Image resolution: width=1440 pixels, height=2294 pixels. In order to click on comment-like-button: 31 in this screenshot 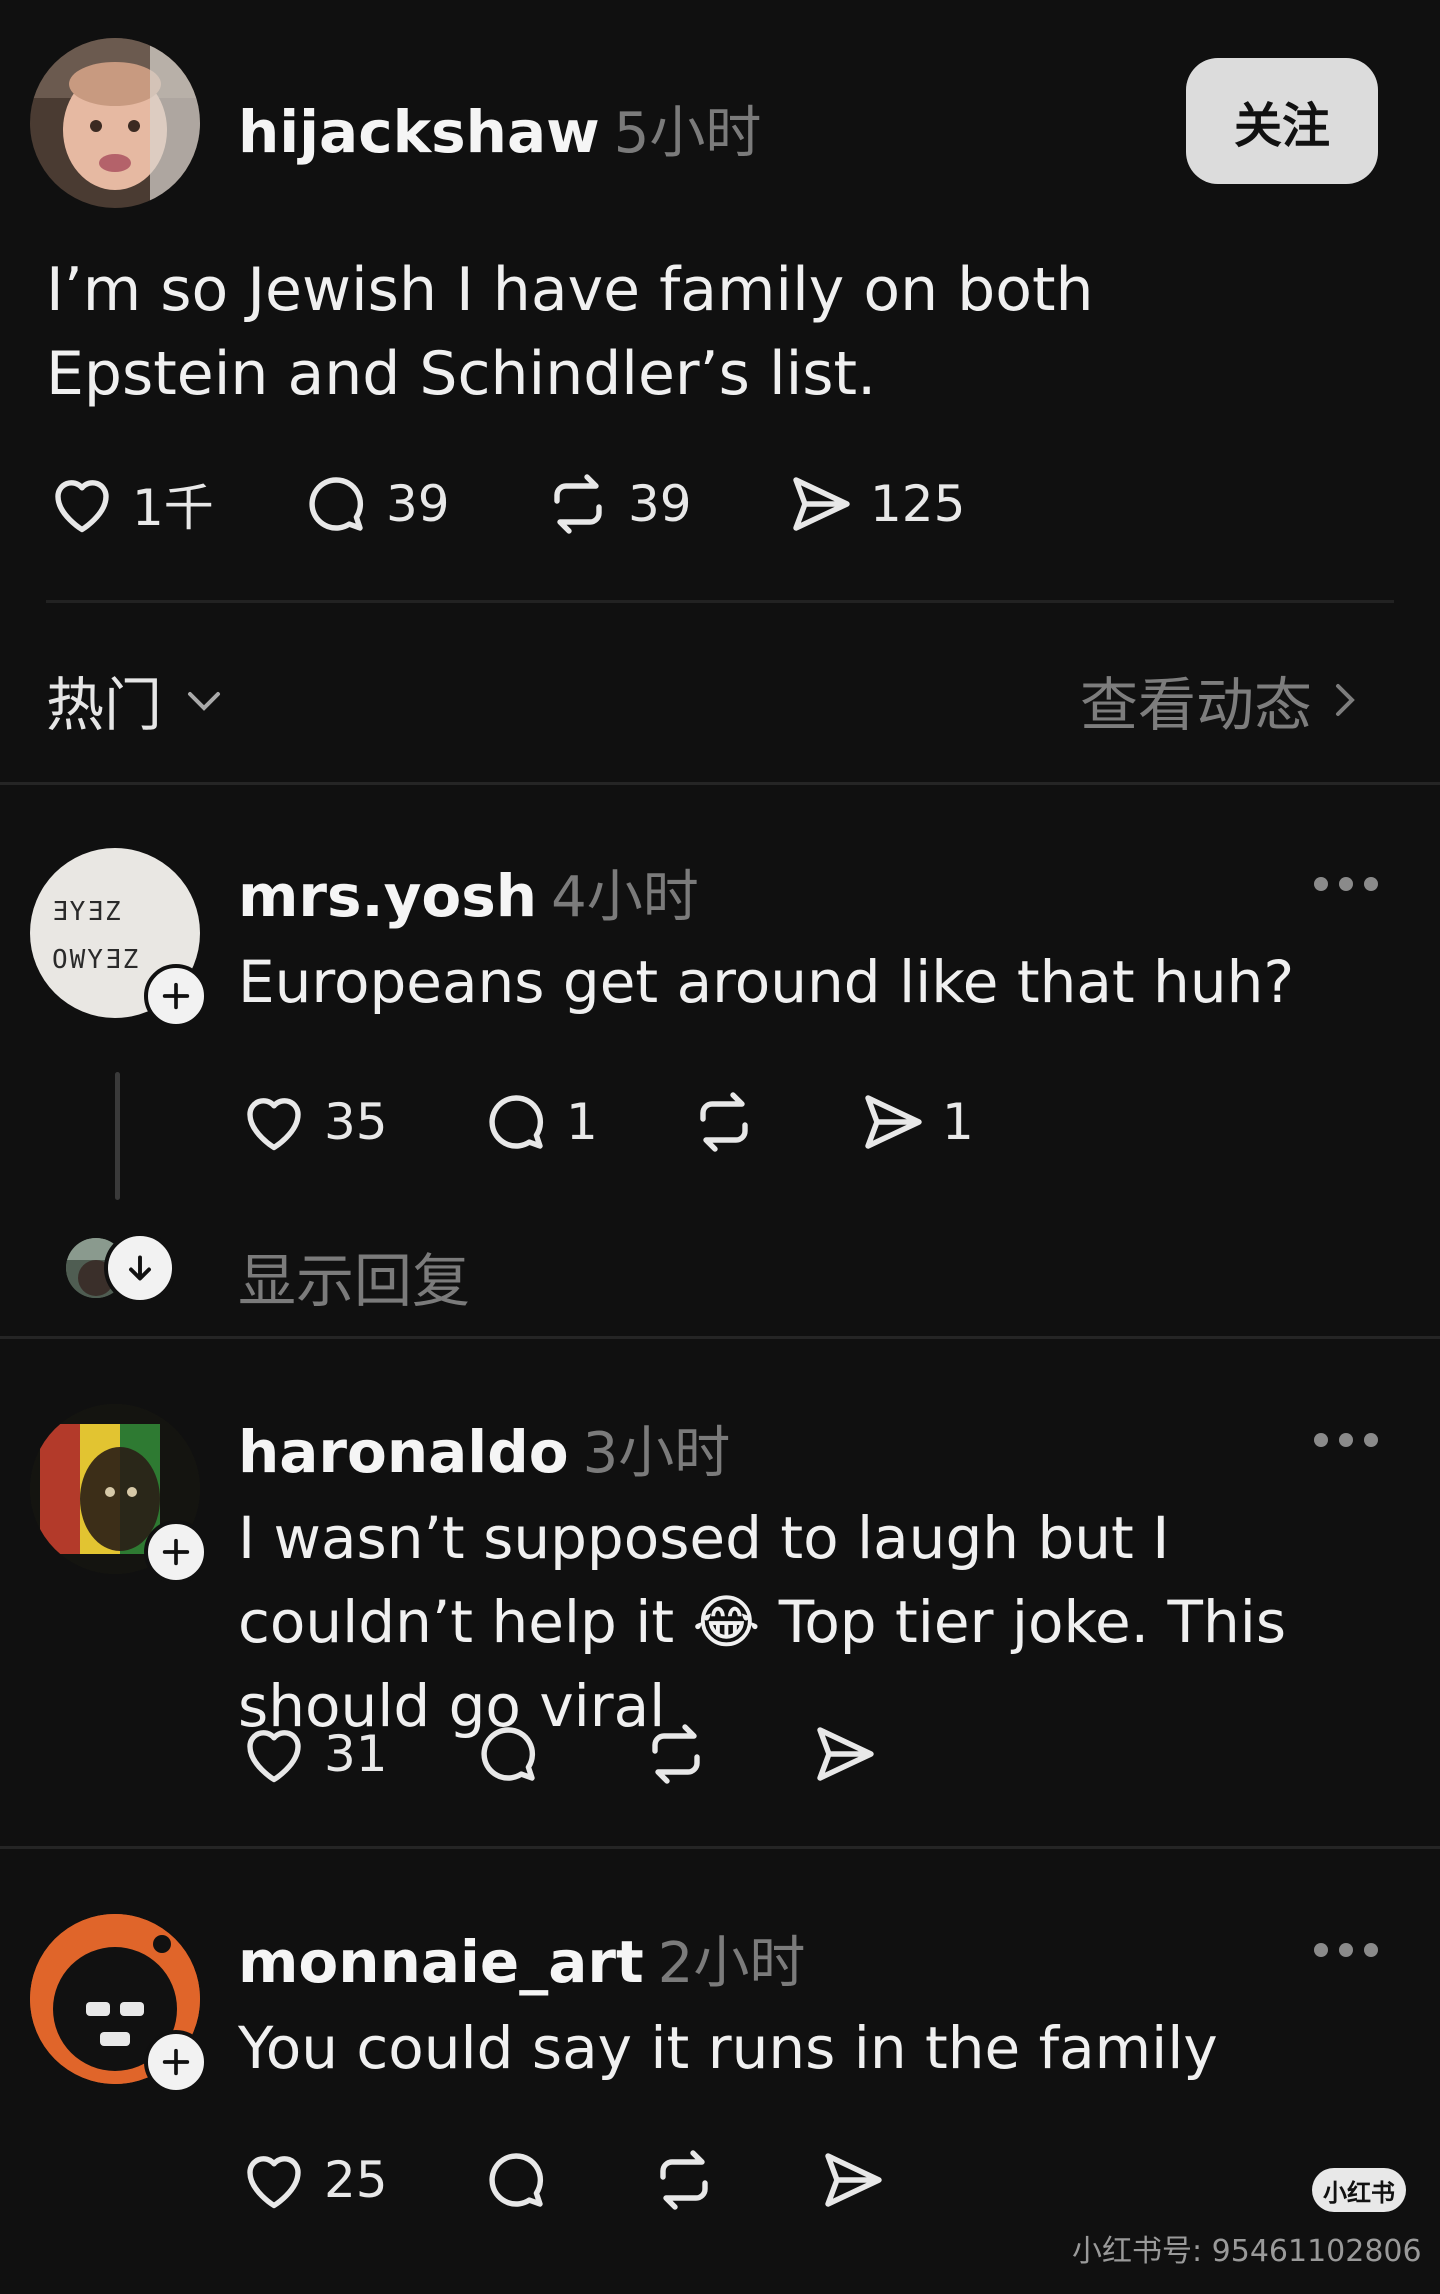, I will do `click(313, 1754)`.